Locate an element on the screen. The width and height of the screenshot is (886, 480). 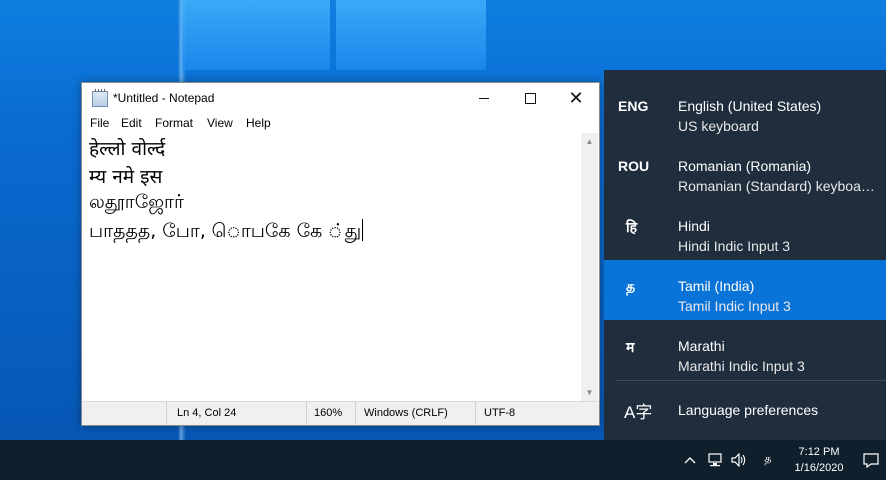
text-line: म्य नमे इस is located at coordinates (126, 177).